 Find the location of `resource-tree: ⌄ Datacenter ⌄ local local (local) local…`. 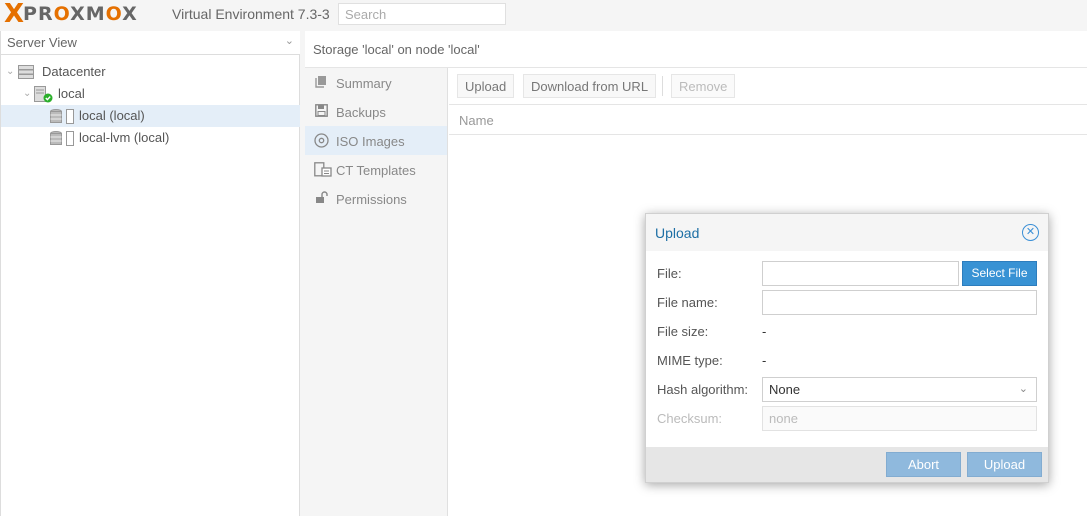

resource-tree: ⌄ Datacenter ⌄ local local (local) local… is located at coordinates (150, 105).